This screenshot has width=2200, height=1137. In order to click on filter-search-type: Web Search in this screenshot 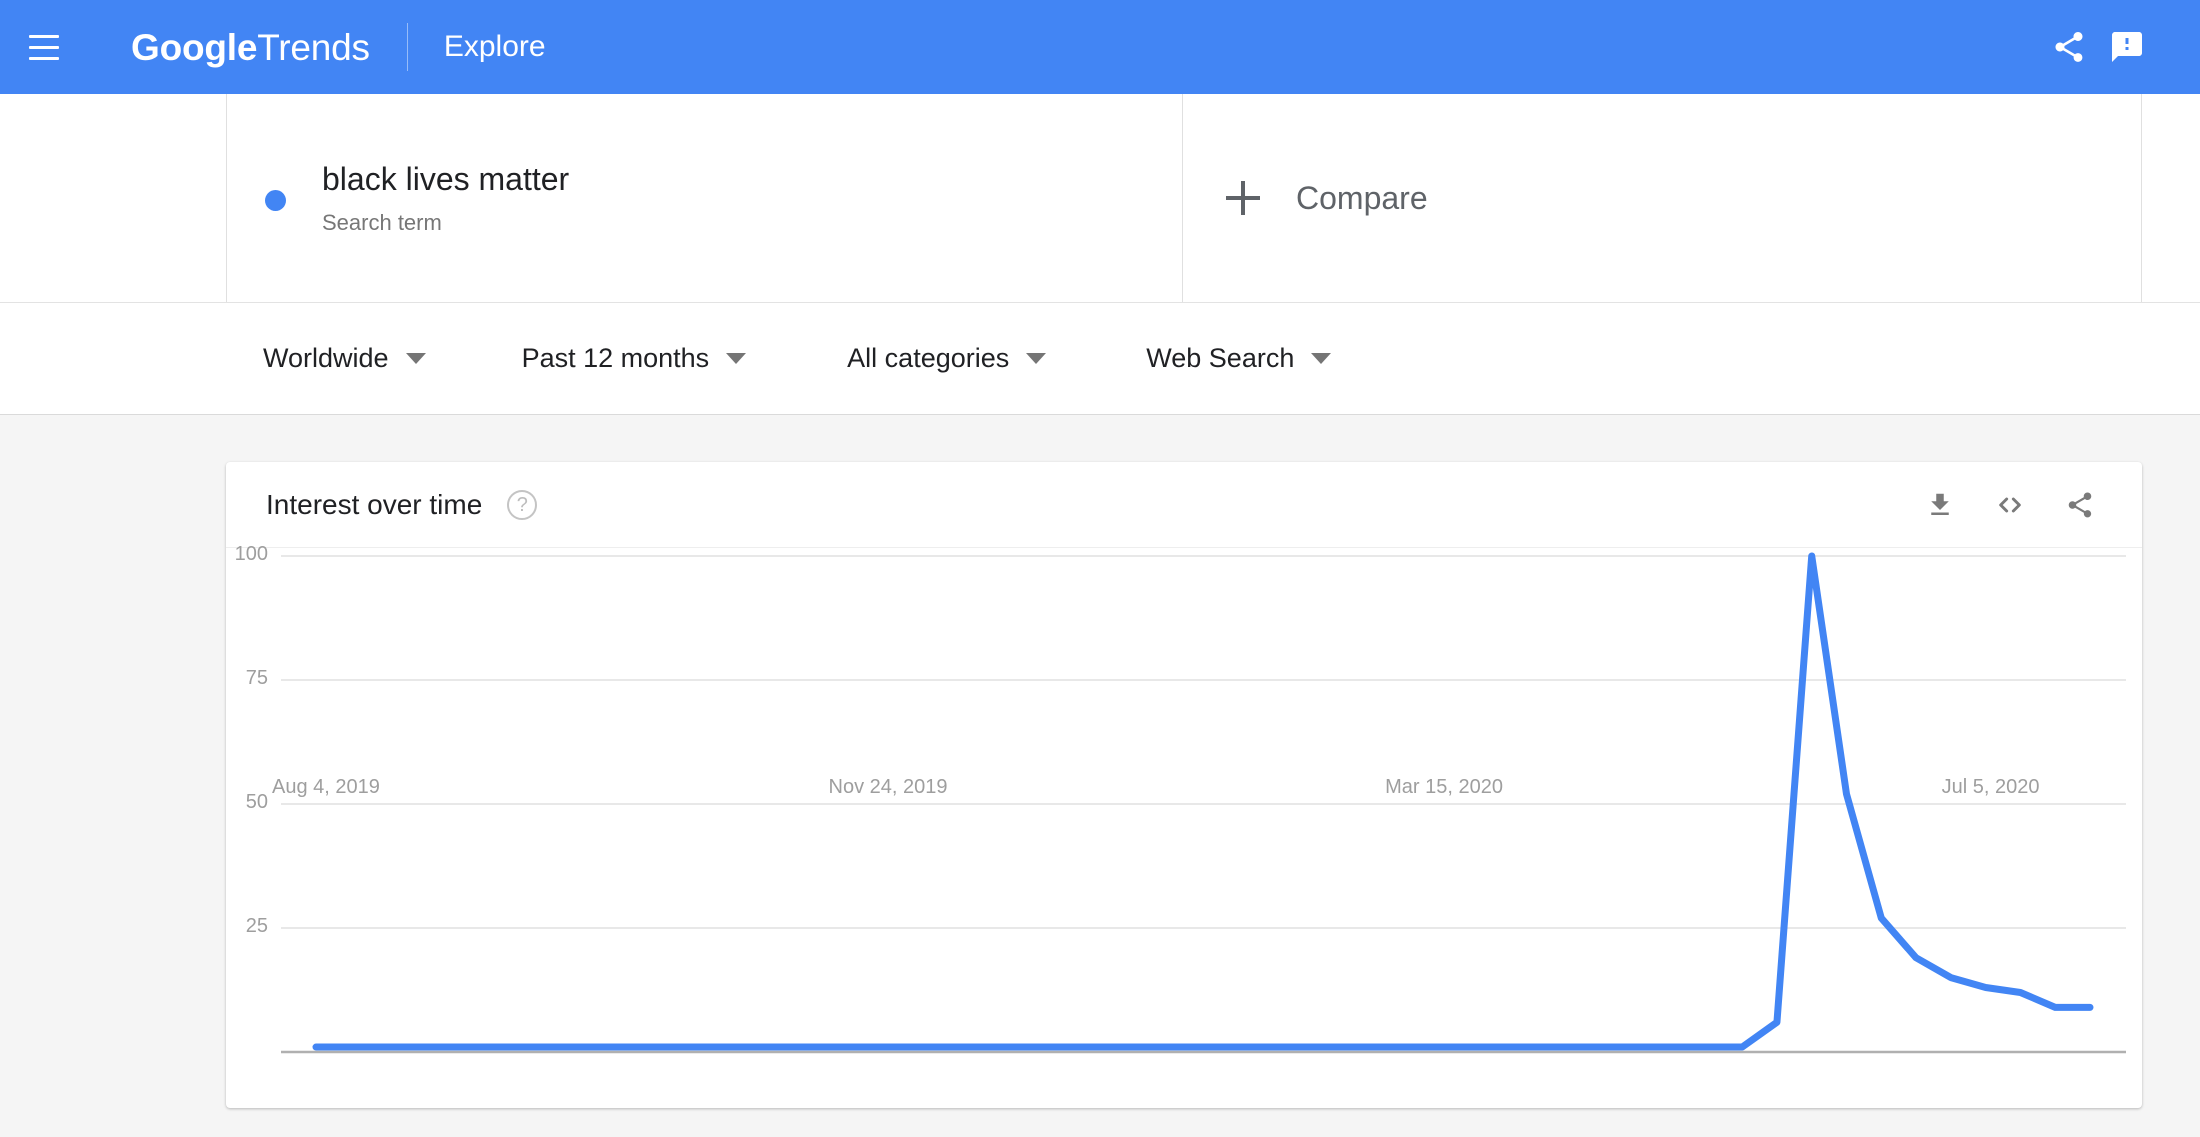, I will do `click(1239, 358)`.